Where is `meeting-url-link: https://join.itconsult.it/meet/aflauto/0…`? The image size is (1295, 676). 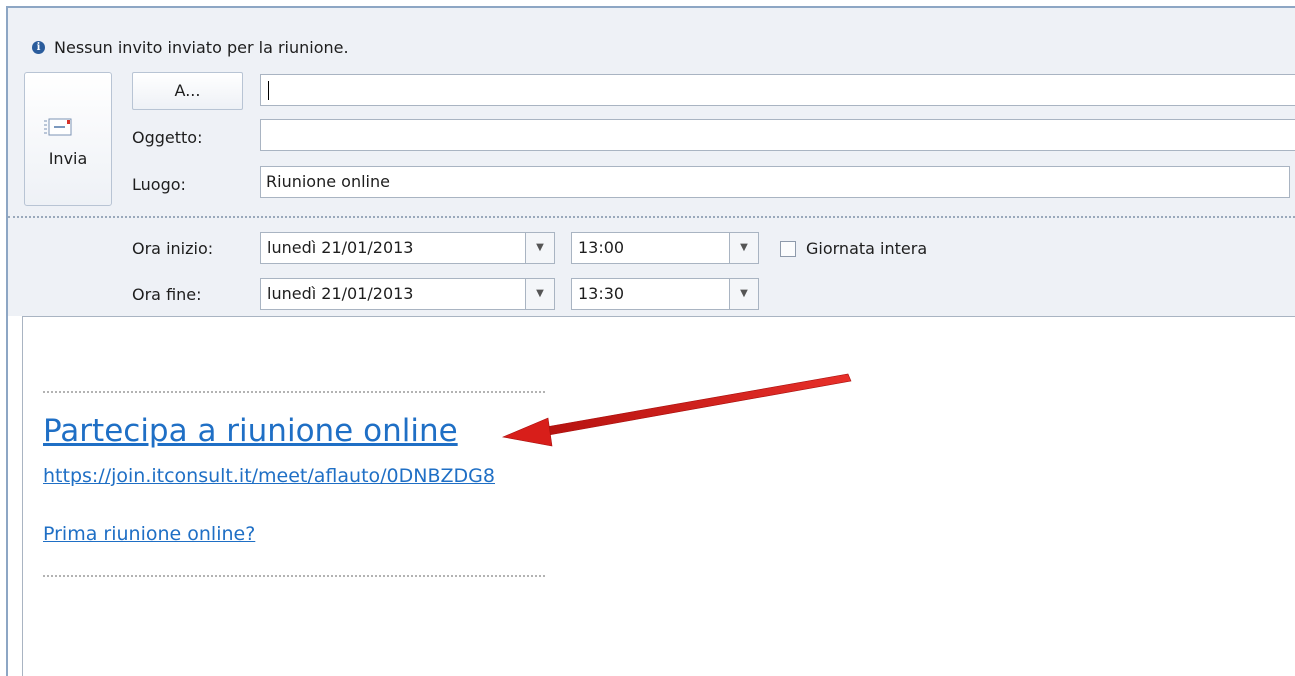 meeting-url-link: https://join.itconsult.it/meet/aflauto/0… is located at coordinates (269, 476).